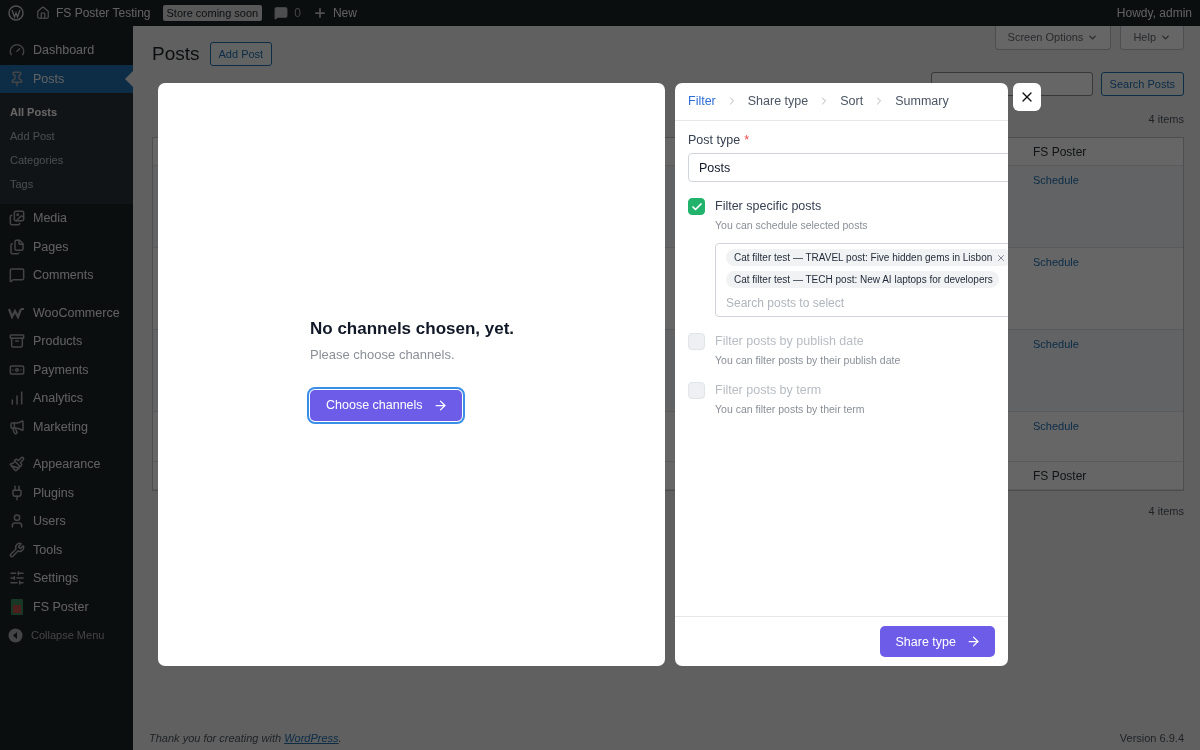 The height and width of the screenshot is (750, 1200). I want to click on sidebar-item: Posts, so click(66, 78).